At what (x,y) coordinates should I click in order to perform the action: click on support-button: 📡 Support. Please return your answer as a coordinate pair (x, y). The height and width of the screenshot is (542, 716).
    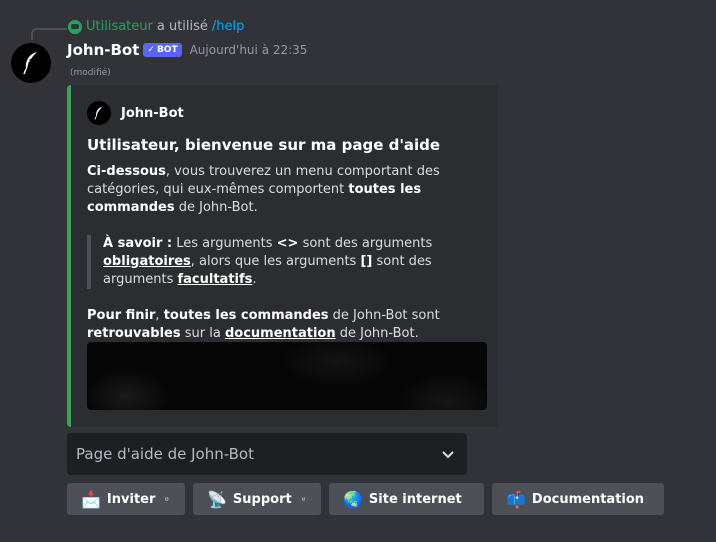
    Looking at the image, I should click on (257, 499).